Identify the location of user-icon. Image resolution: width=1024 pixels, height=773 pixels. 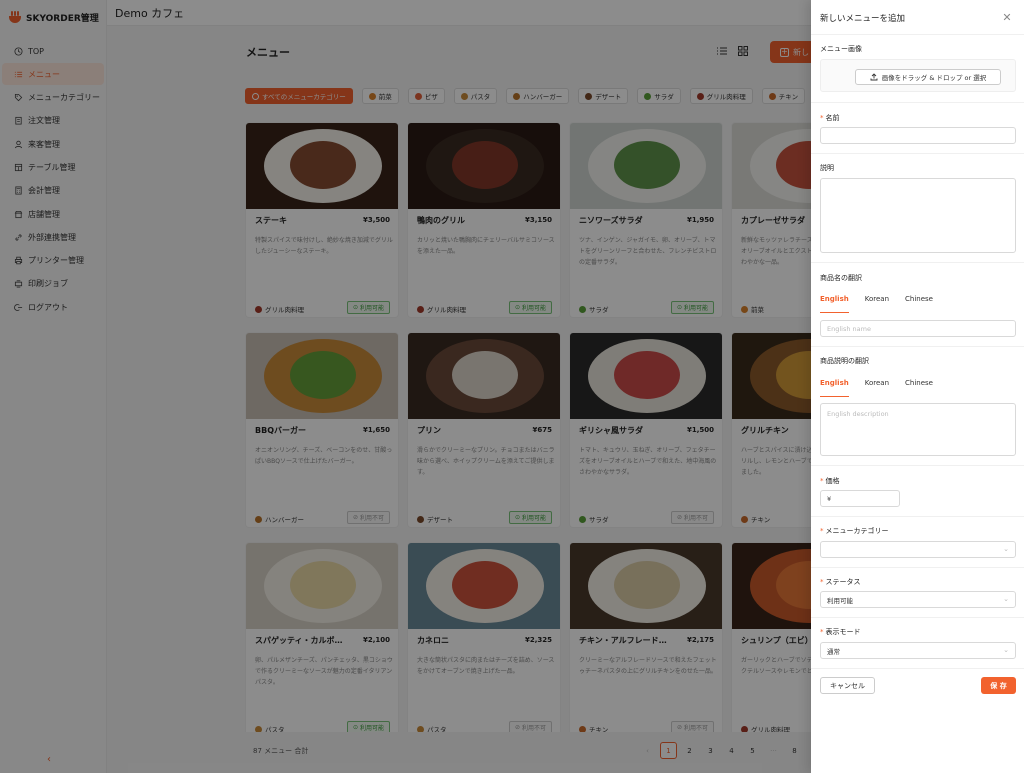
(18, 144).